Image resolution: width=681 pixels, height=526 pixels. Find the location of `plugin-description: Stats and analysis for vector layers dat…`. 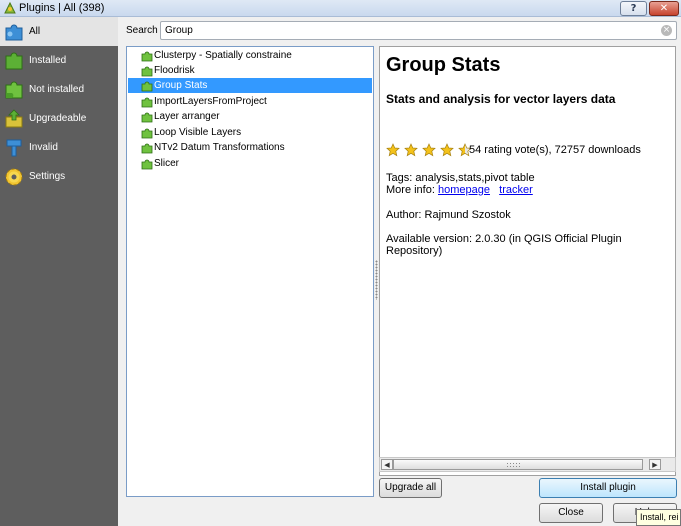

plugin-description: Stats and analysis for vector layers dat… is located at coordinates (501, 99).